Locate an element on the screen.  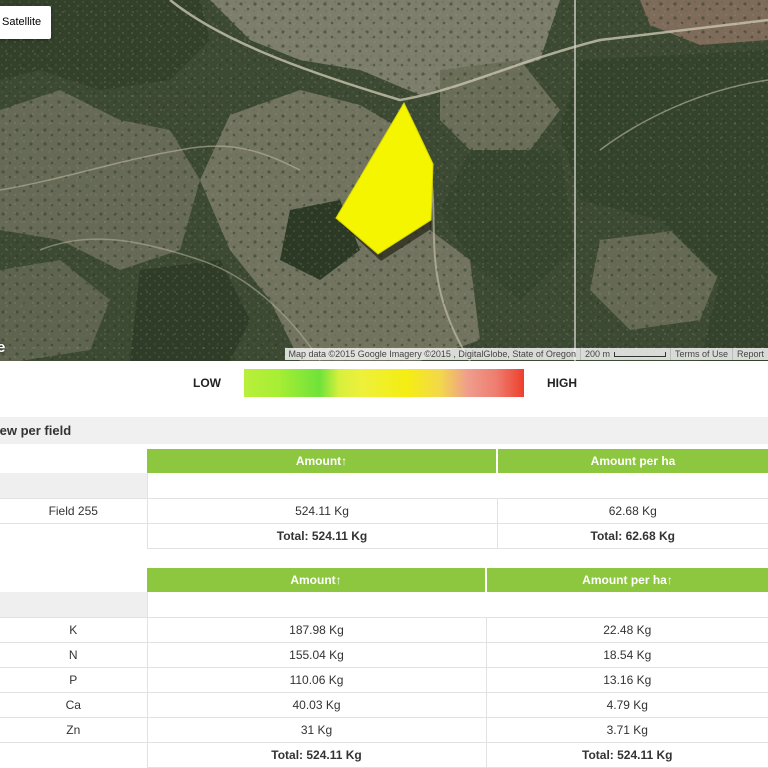
nutrient-name: K is located at coordinates (73, 630).